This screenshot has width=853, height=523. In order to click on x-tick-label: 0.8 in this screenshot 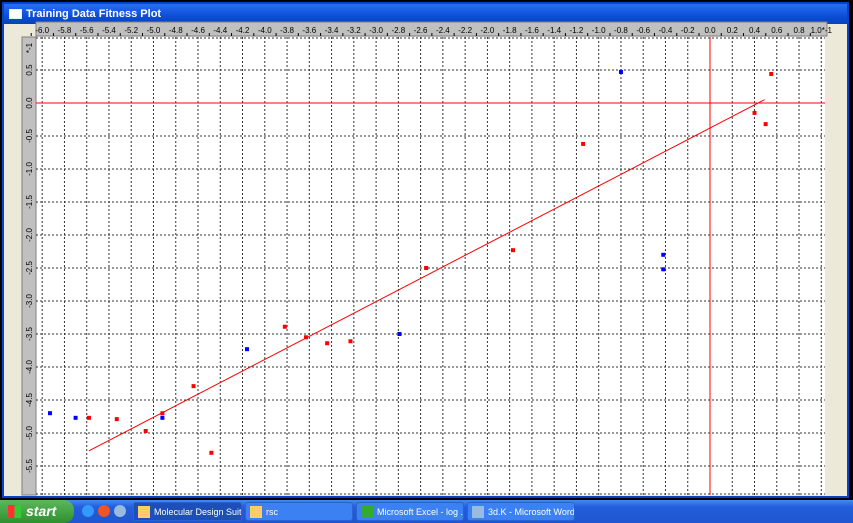, I will do `click(799, 30)`.